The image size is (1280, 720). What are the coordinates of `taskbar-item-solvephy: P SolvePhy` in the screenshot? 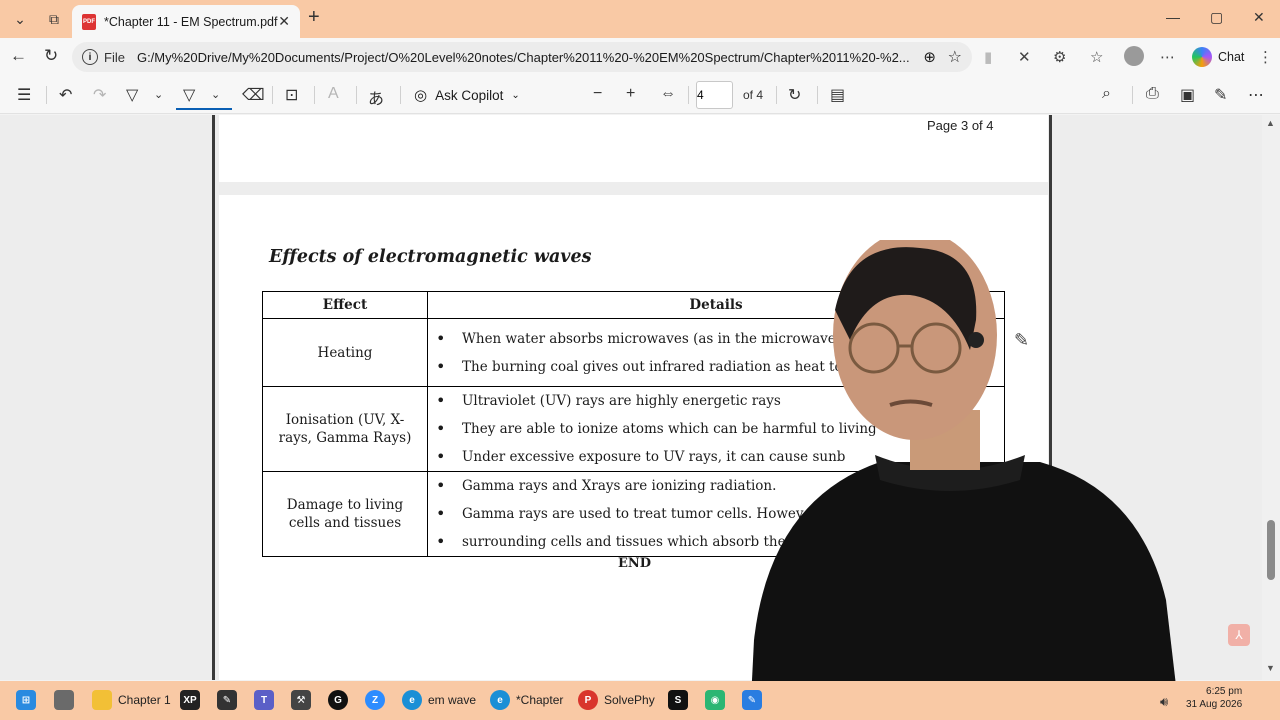 It's located at (616, 700).